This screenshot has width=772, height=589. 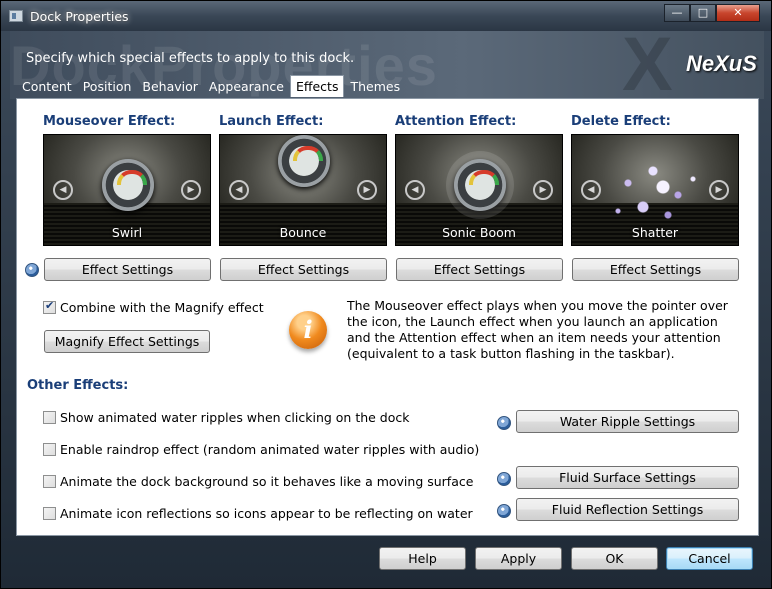 I want to click on launch-effect-caption: Bounce, so click(x=303, y=232).